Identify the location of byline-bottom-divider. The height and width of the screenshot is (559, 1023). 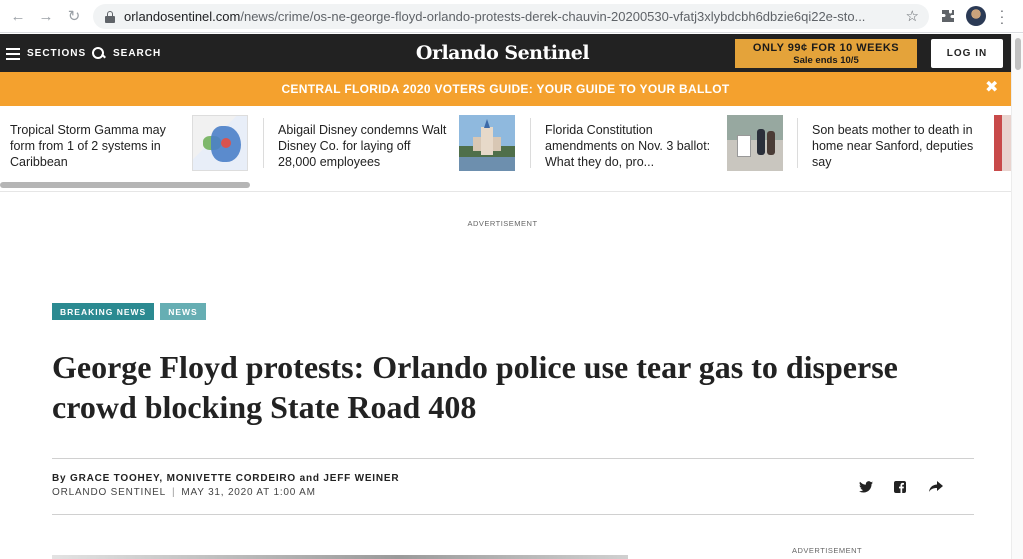
(513, 514).